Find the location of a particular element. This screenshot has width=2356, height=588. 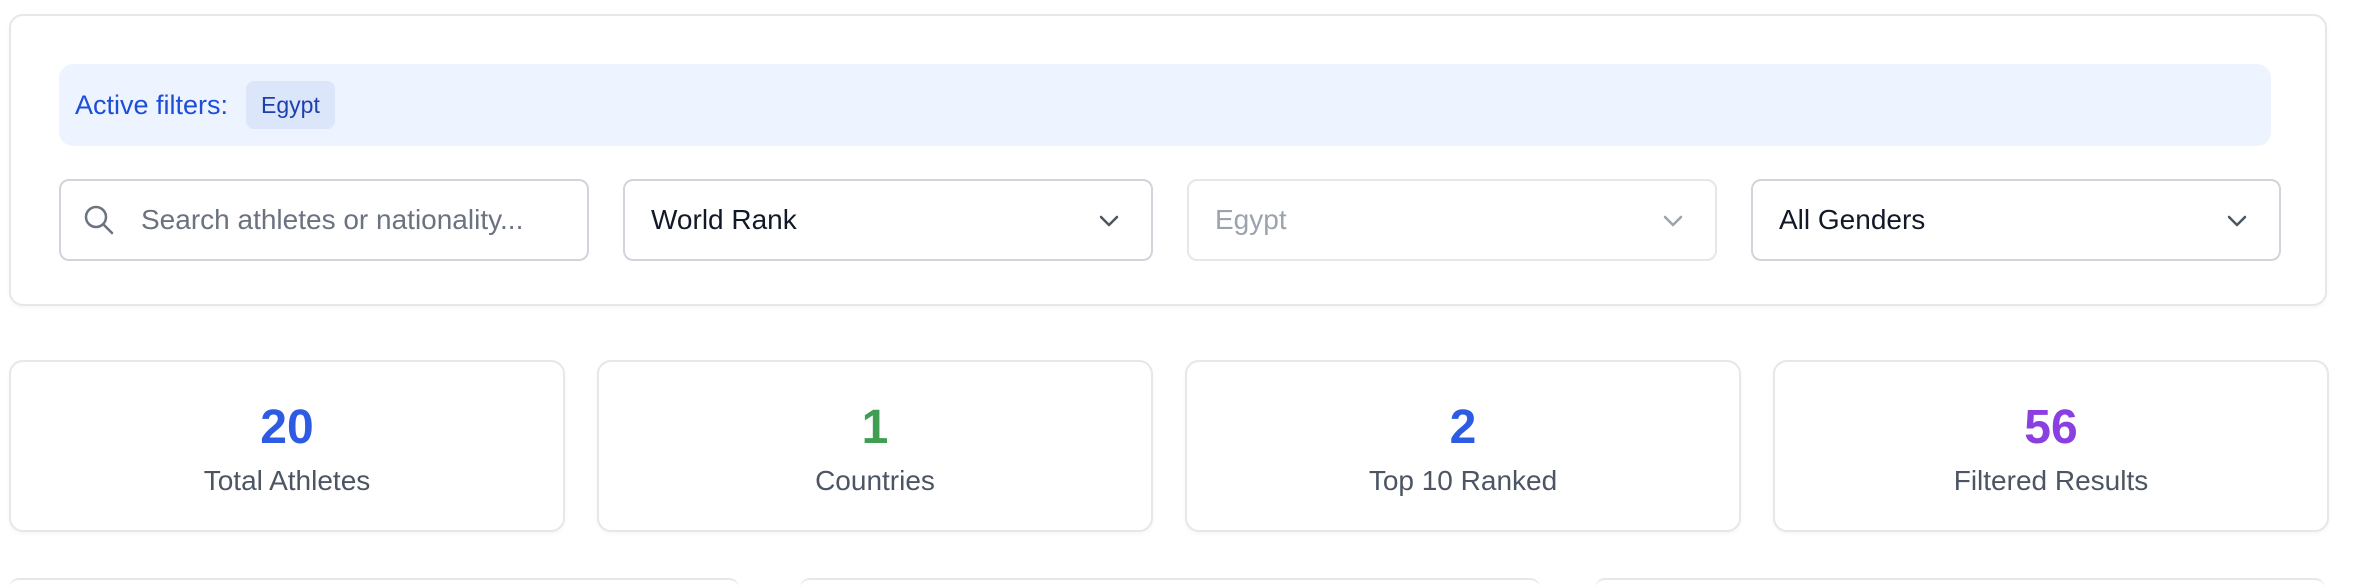

stat-label: Countries is located at coordinates (875, 480).